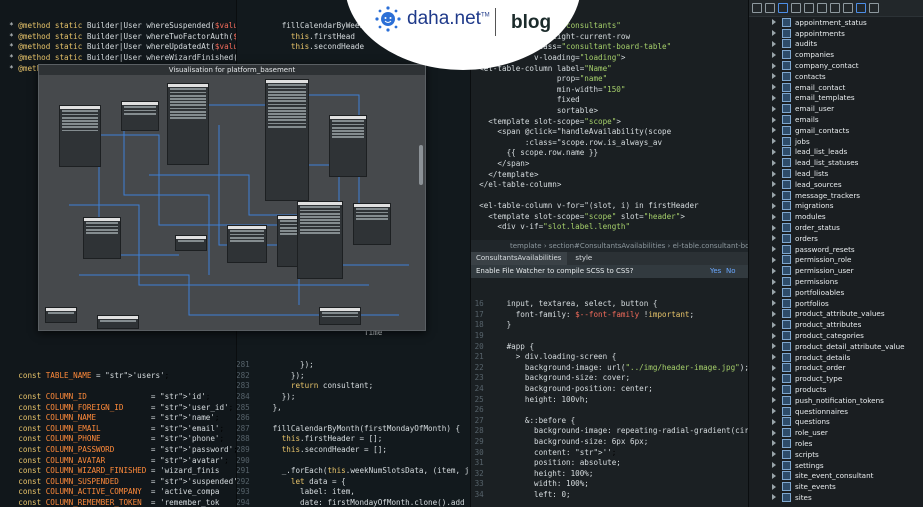 This screenshot has height=507, width=923. I want to click on tree-item-product-type: product_type, so click(835, 378).